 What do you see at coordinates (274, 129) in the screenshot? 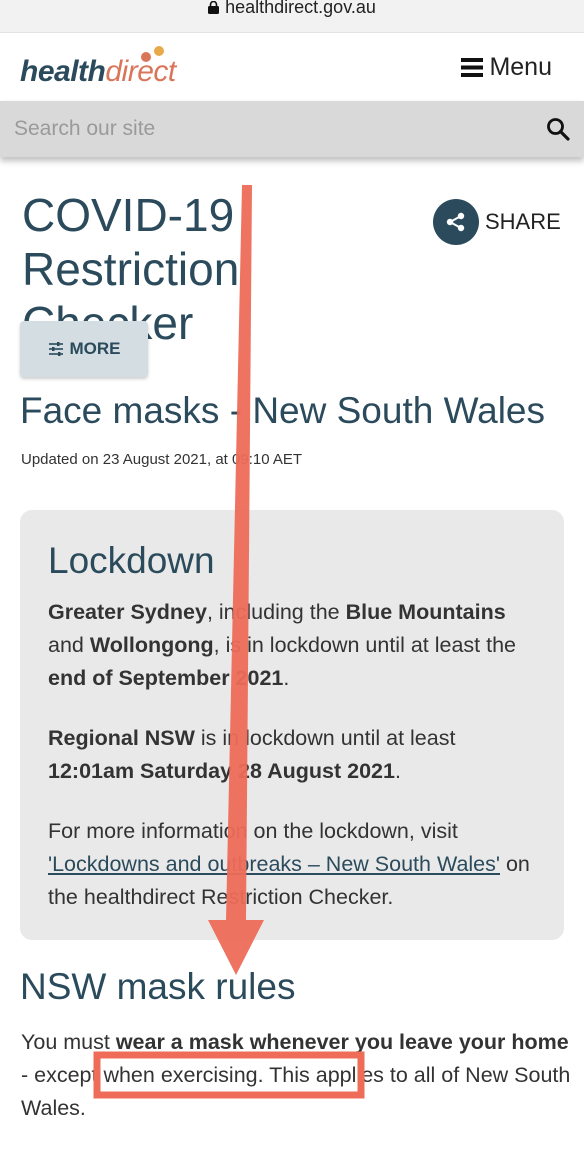
I see `search-input` at bounding box center [274, 129].